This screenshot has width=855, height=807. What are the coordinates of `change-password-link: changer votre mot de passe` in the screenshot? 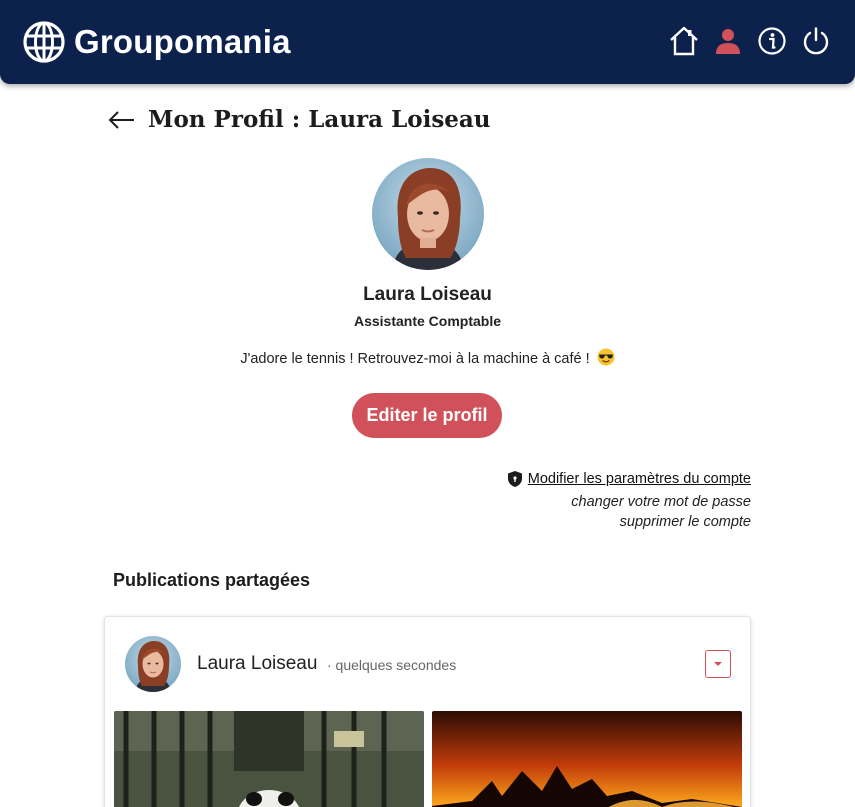 It's located at (629, 502).